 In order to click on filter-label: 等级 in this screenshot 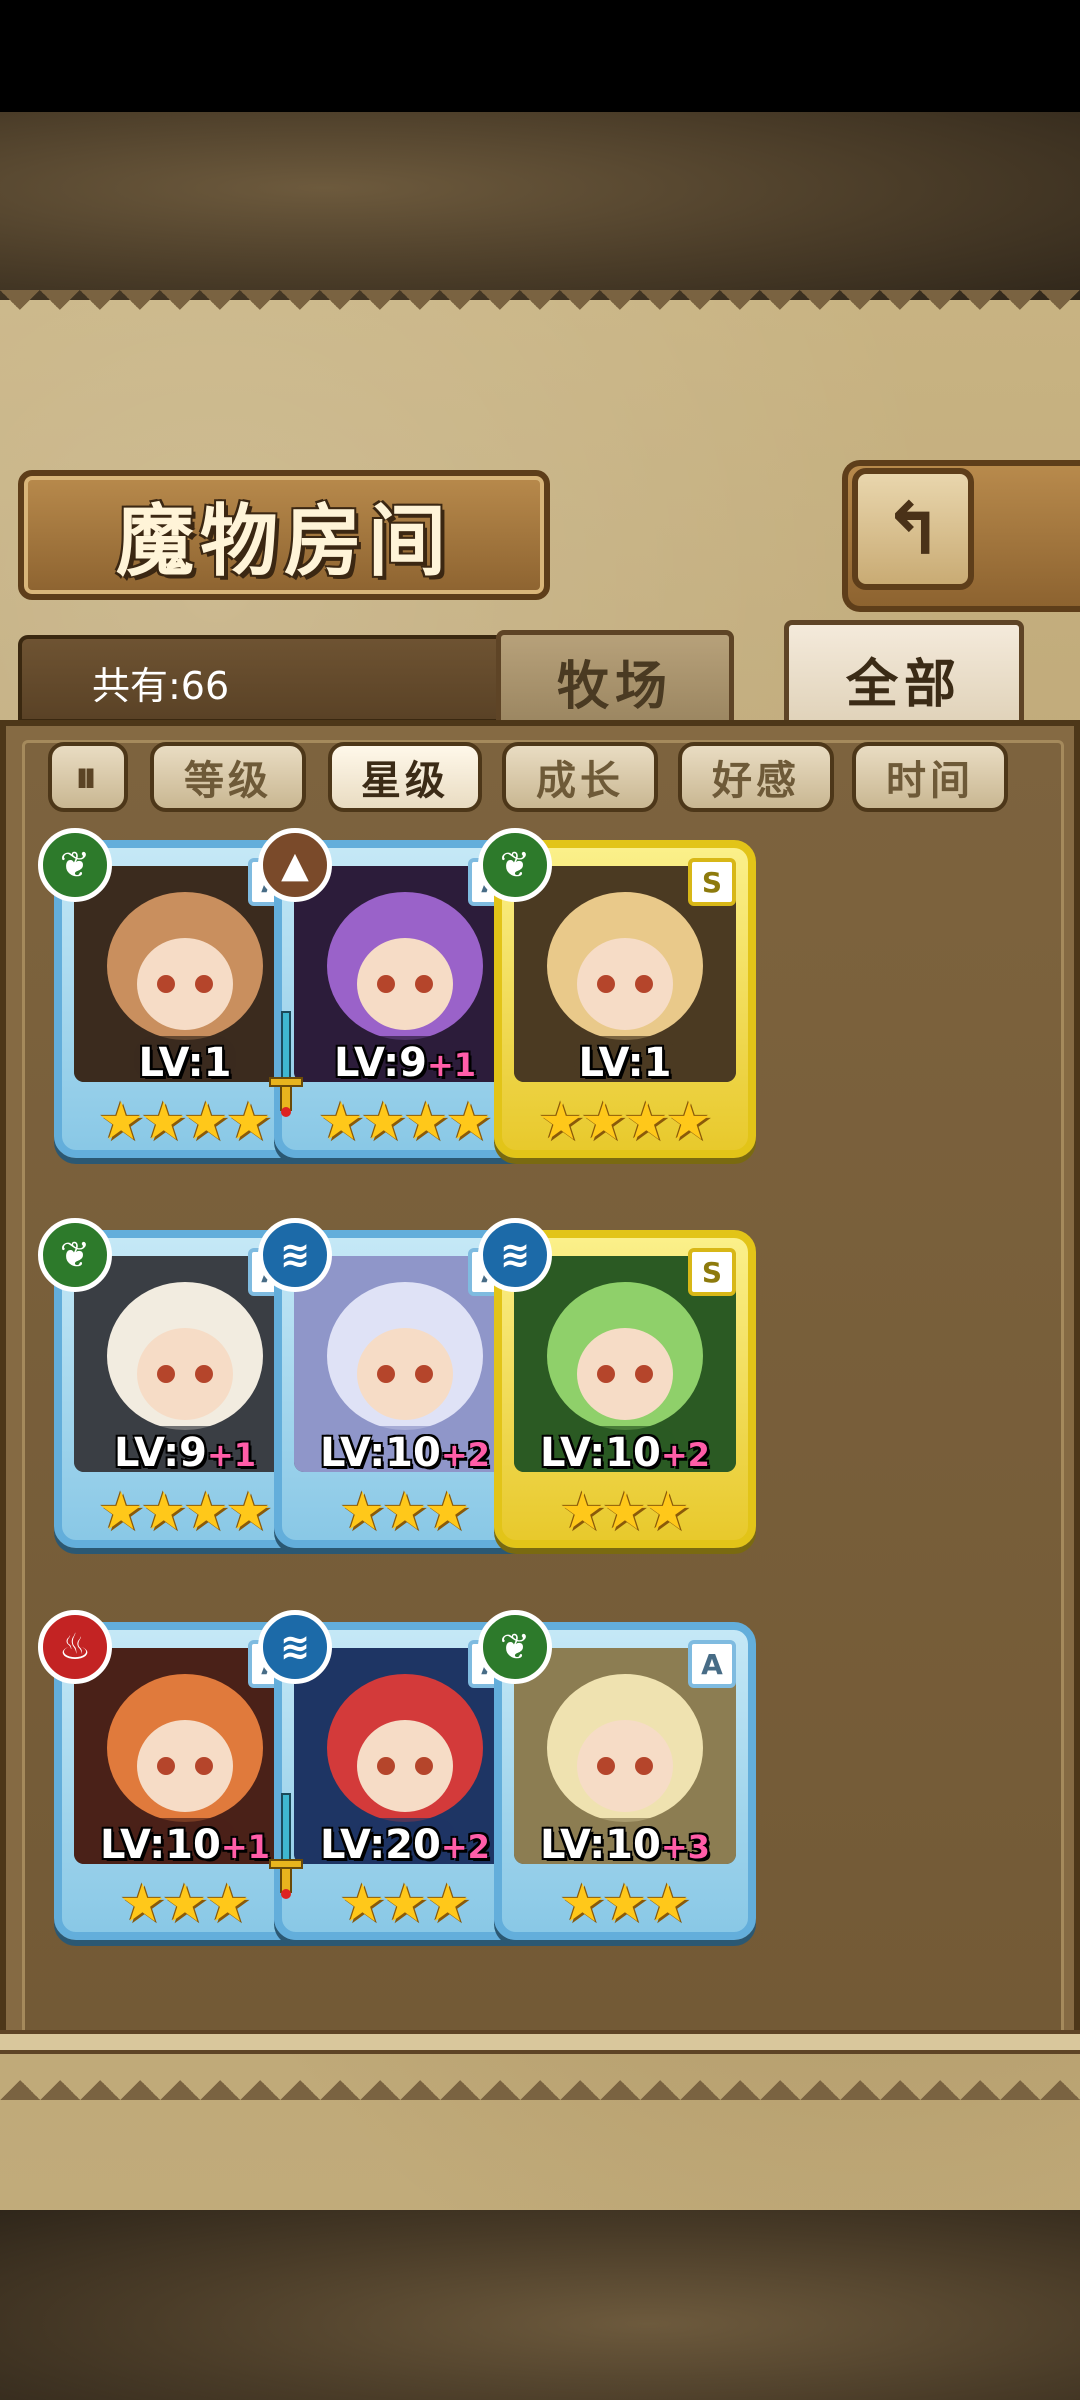, I will do `click(228, 781)`.